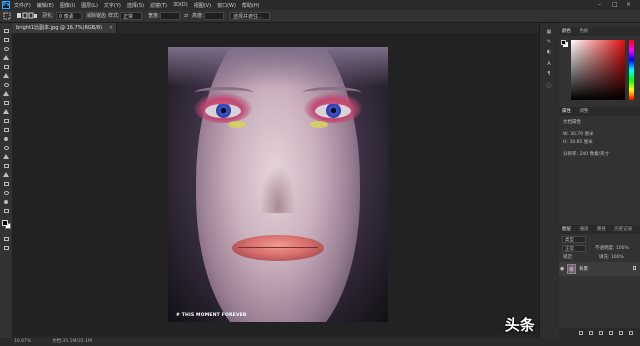 The width and height of the screenshot is (640, 346). Describe the element at coordinates (566, 31) in the screenshot. I see `tab-color: 颜色` at that location.